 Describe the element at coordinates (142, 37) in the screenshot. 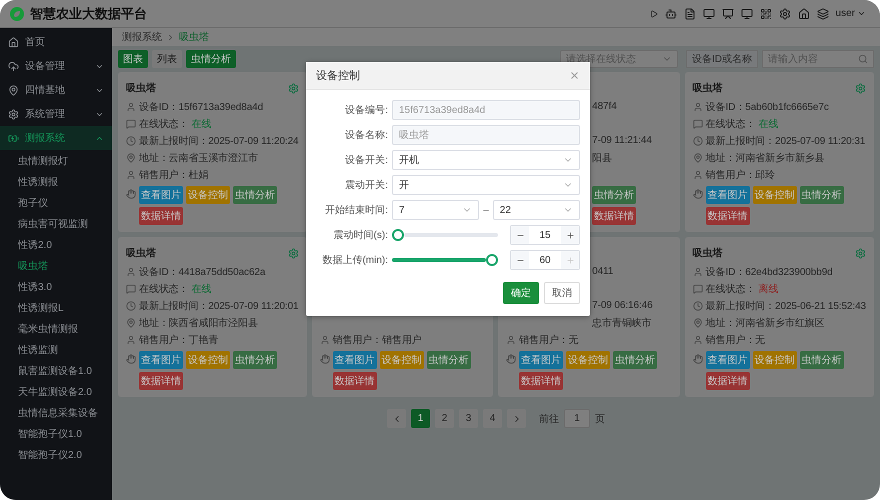

I see `breadcrumb-link: 测报系统` at that location.